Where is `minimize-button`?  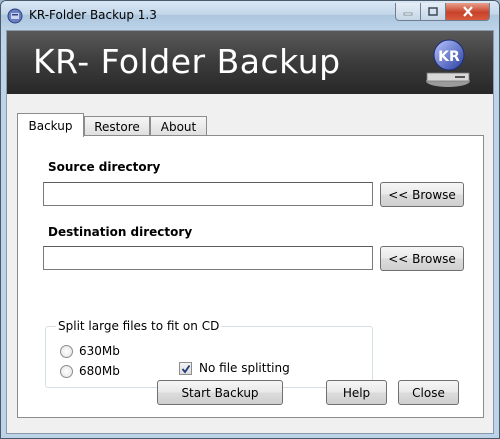 minimize-button is located at coordinates (408, 12).